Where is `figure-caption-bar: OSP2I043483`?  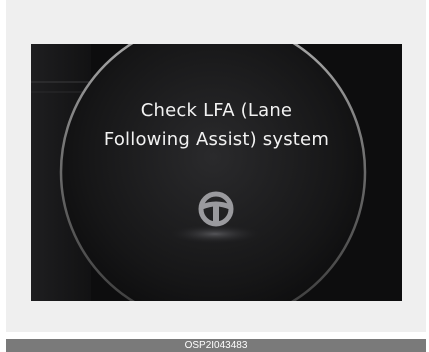 figure-caption-bar: OSP2I043483 is located at coordinates (216, 345).